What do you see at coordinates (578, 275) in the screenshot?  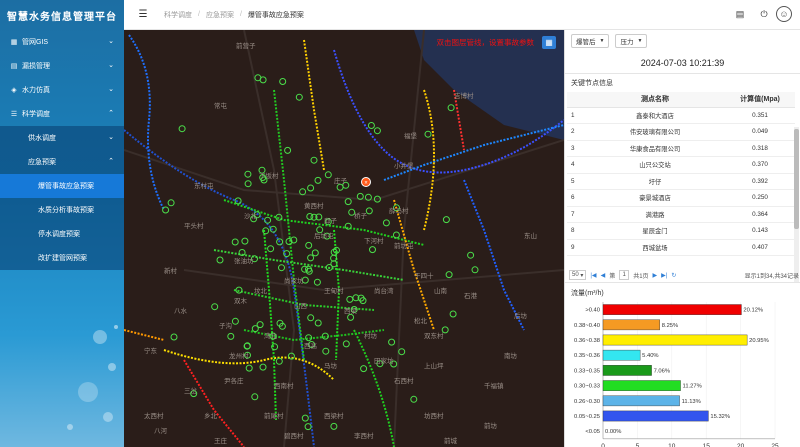 I see `page-size-select: 50 ▾` at bounding box center [578, 275].